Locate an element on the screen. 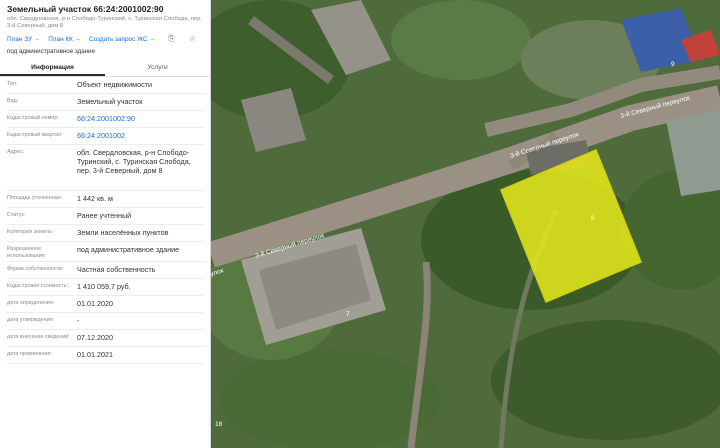 The height and width of the screenshot is (448, 720). property-value: Ранее учтенный is located at coordinates (104, 215).